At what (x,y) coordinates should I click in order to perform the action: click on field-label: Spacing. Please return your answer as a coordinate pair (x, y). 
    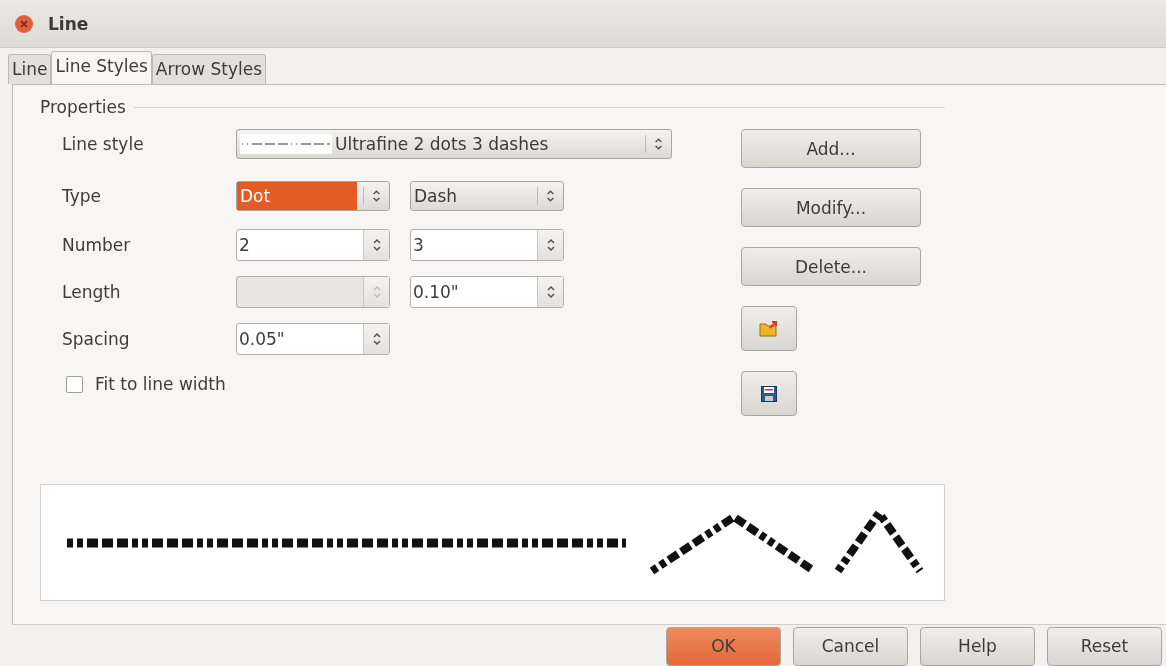
    Looking at the image, I should click on (96, 338).